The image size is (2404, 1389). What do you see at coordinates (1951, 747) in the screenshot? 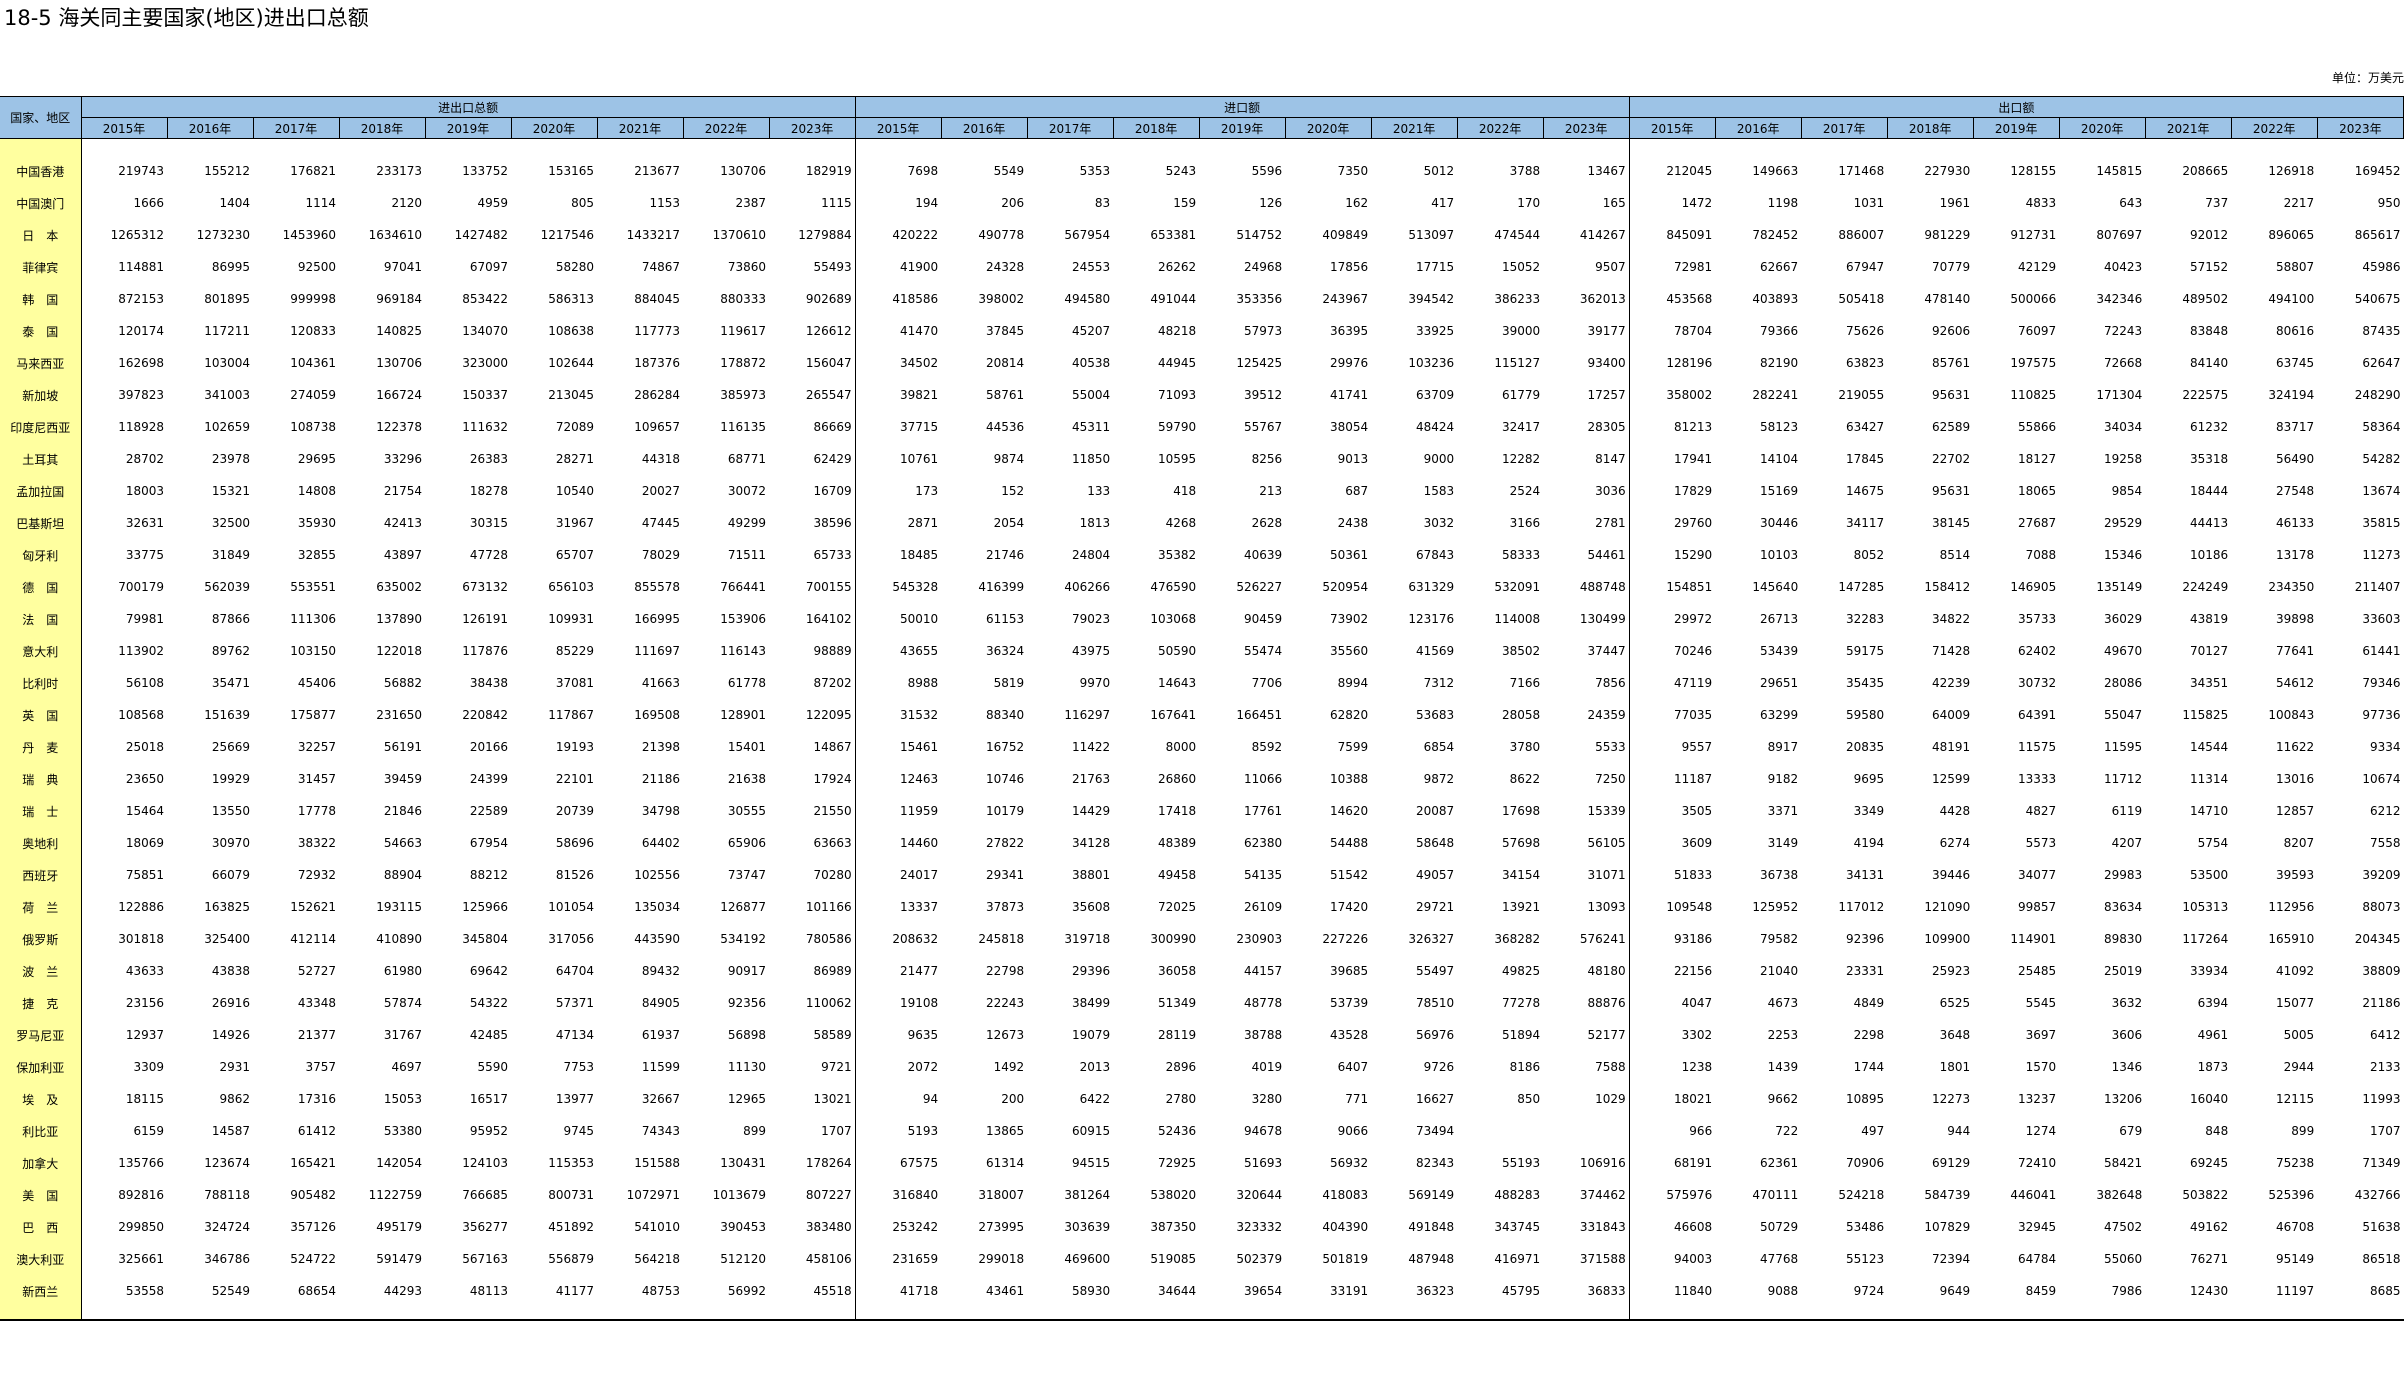
I see `value-cell: 48191` at bounding box center [1951, 747].